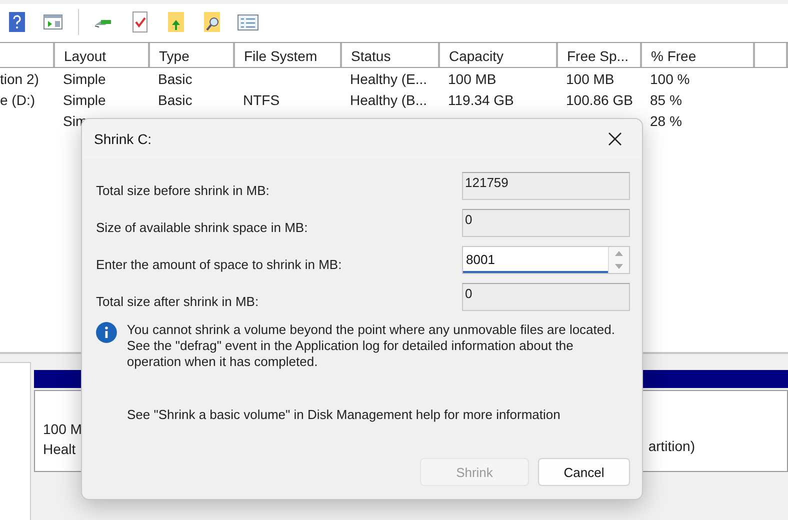 The image size is (788, 520). What do you see at coordinates (599, 100) in the screenshot?
I see `table-cell-text: 100.86 GB` at bounding box center [599, 100].